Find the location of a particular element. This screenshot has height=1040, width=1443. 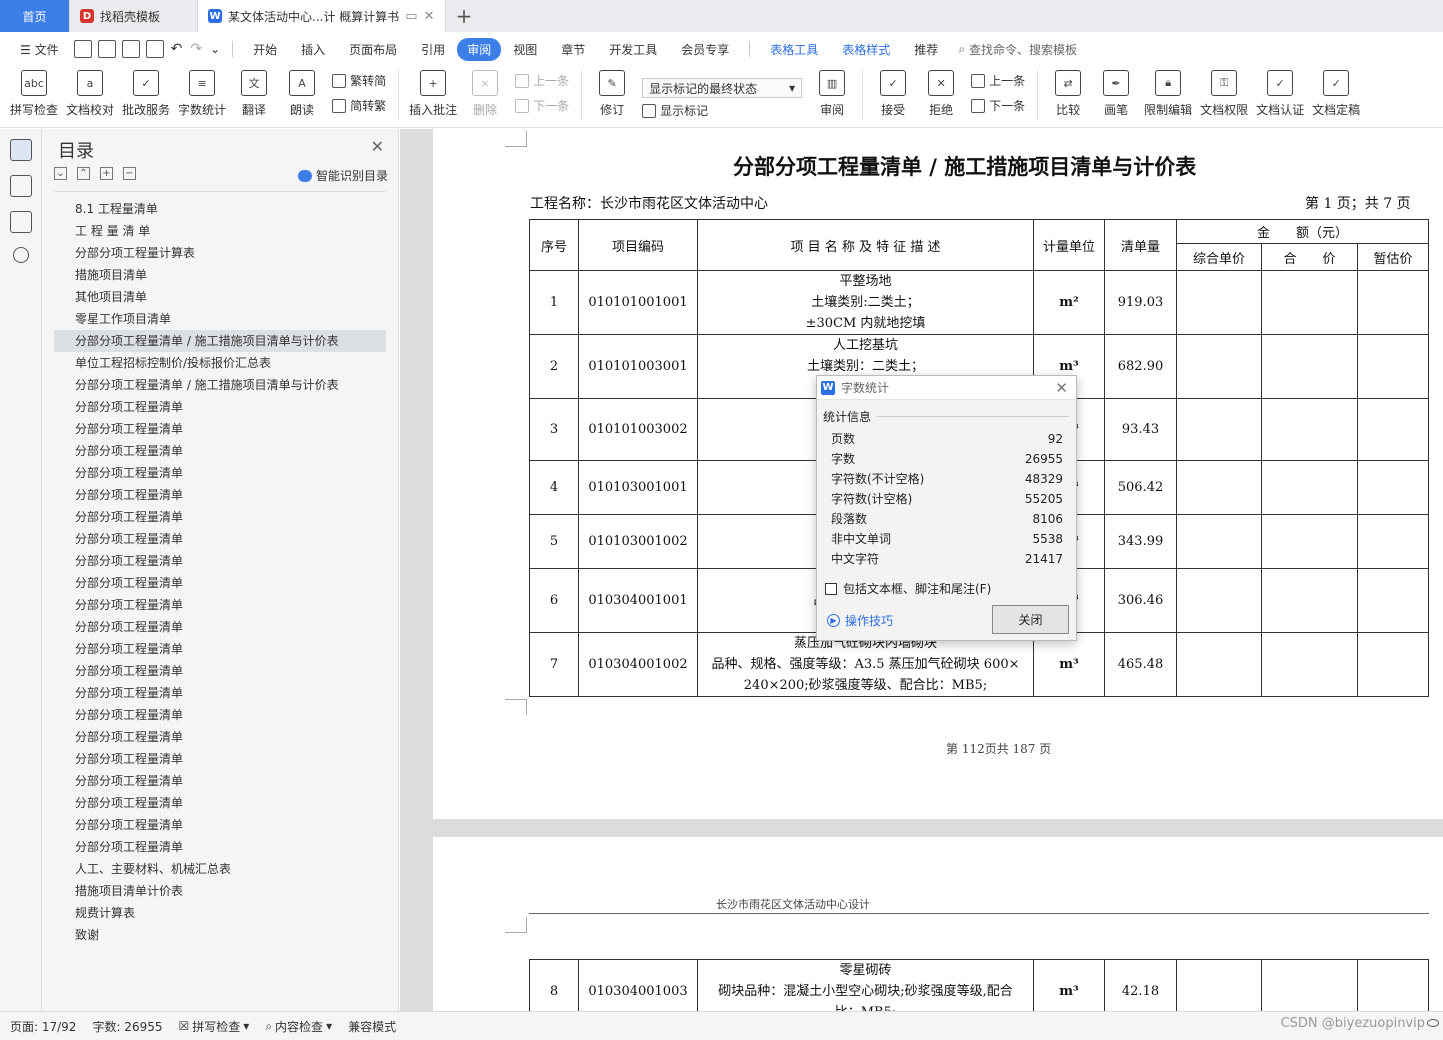

expand-all-icon: ⌃ is located at coordinates (83, 173).